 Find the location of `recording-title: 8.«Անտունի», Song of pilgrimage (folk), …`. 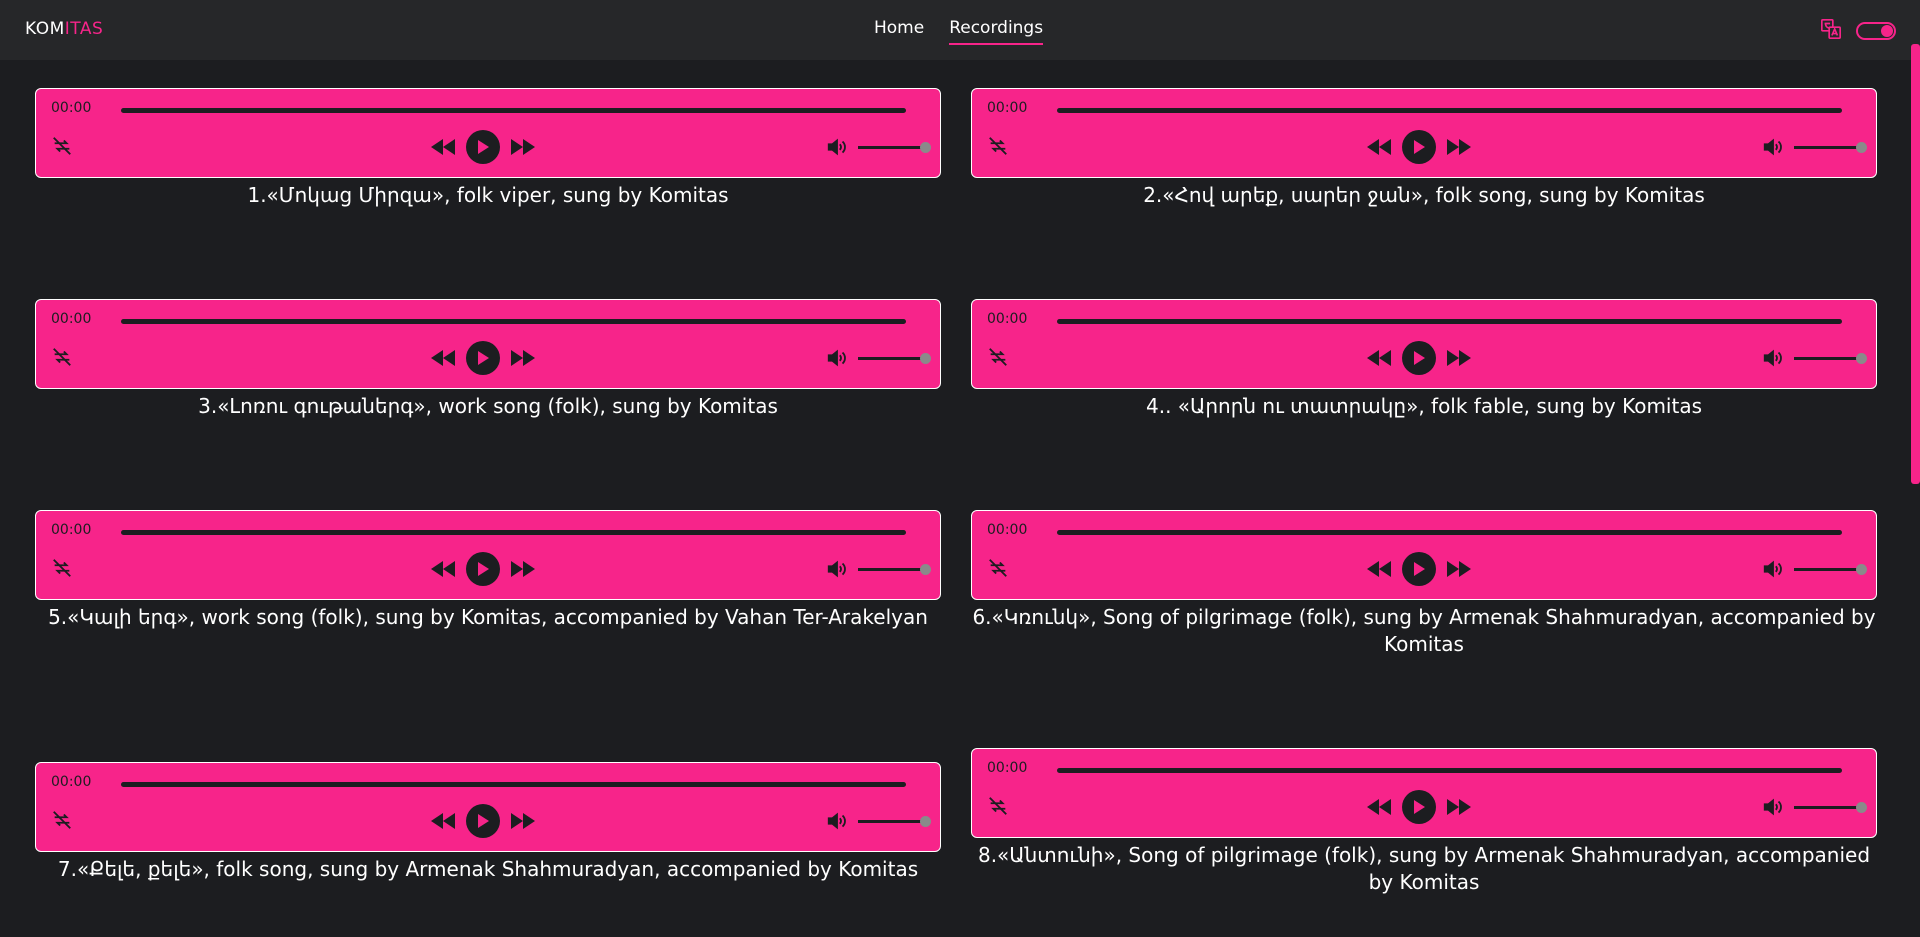

recording-title: 8.«Անտունի», Song of pilgrimage (folk), … is located at coordinates (1424, 868).